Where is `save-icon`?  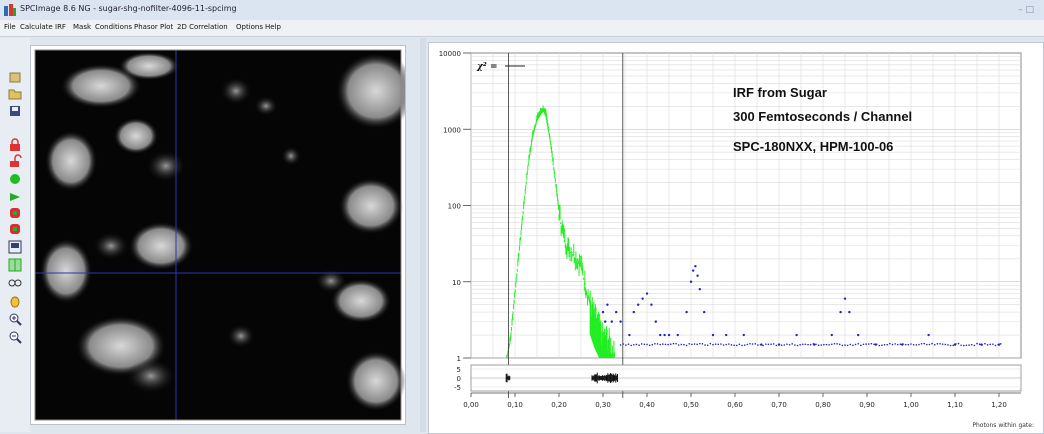 save-icon is located at coordinates (15, 111).